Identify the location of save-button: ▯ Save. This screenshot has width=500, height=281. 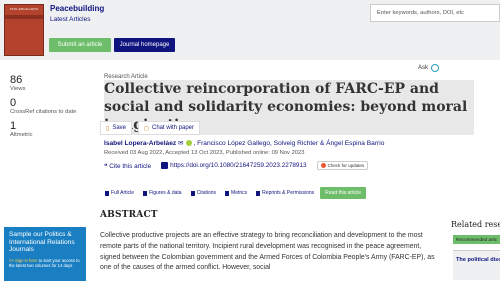
(116, 128).